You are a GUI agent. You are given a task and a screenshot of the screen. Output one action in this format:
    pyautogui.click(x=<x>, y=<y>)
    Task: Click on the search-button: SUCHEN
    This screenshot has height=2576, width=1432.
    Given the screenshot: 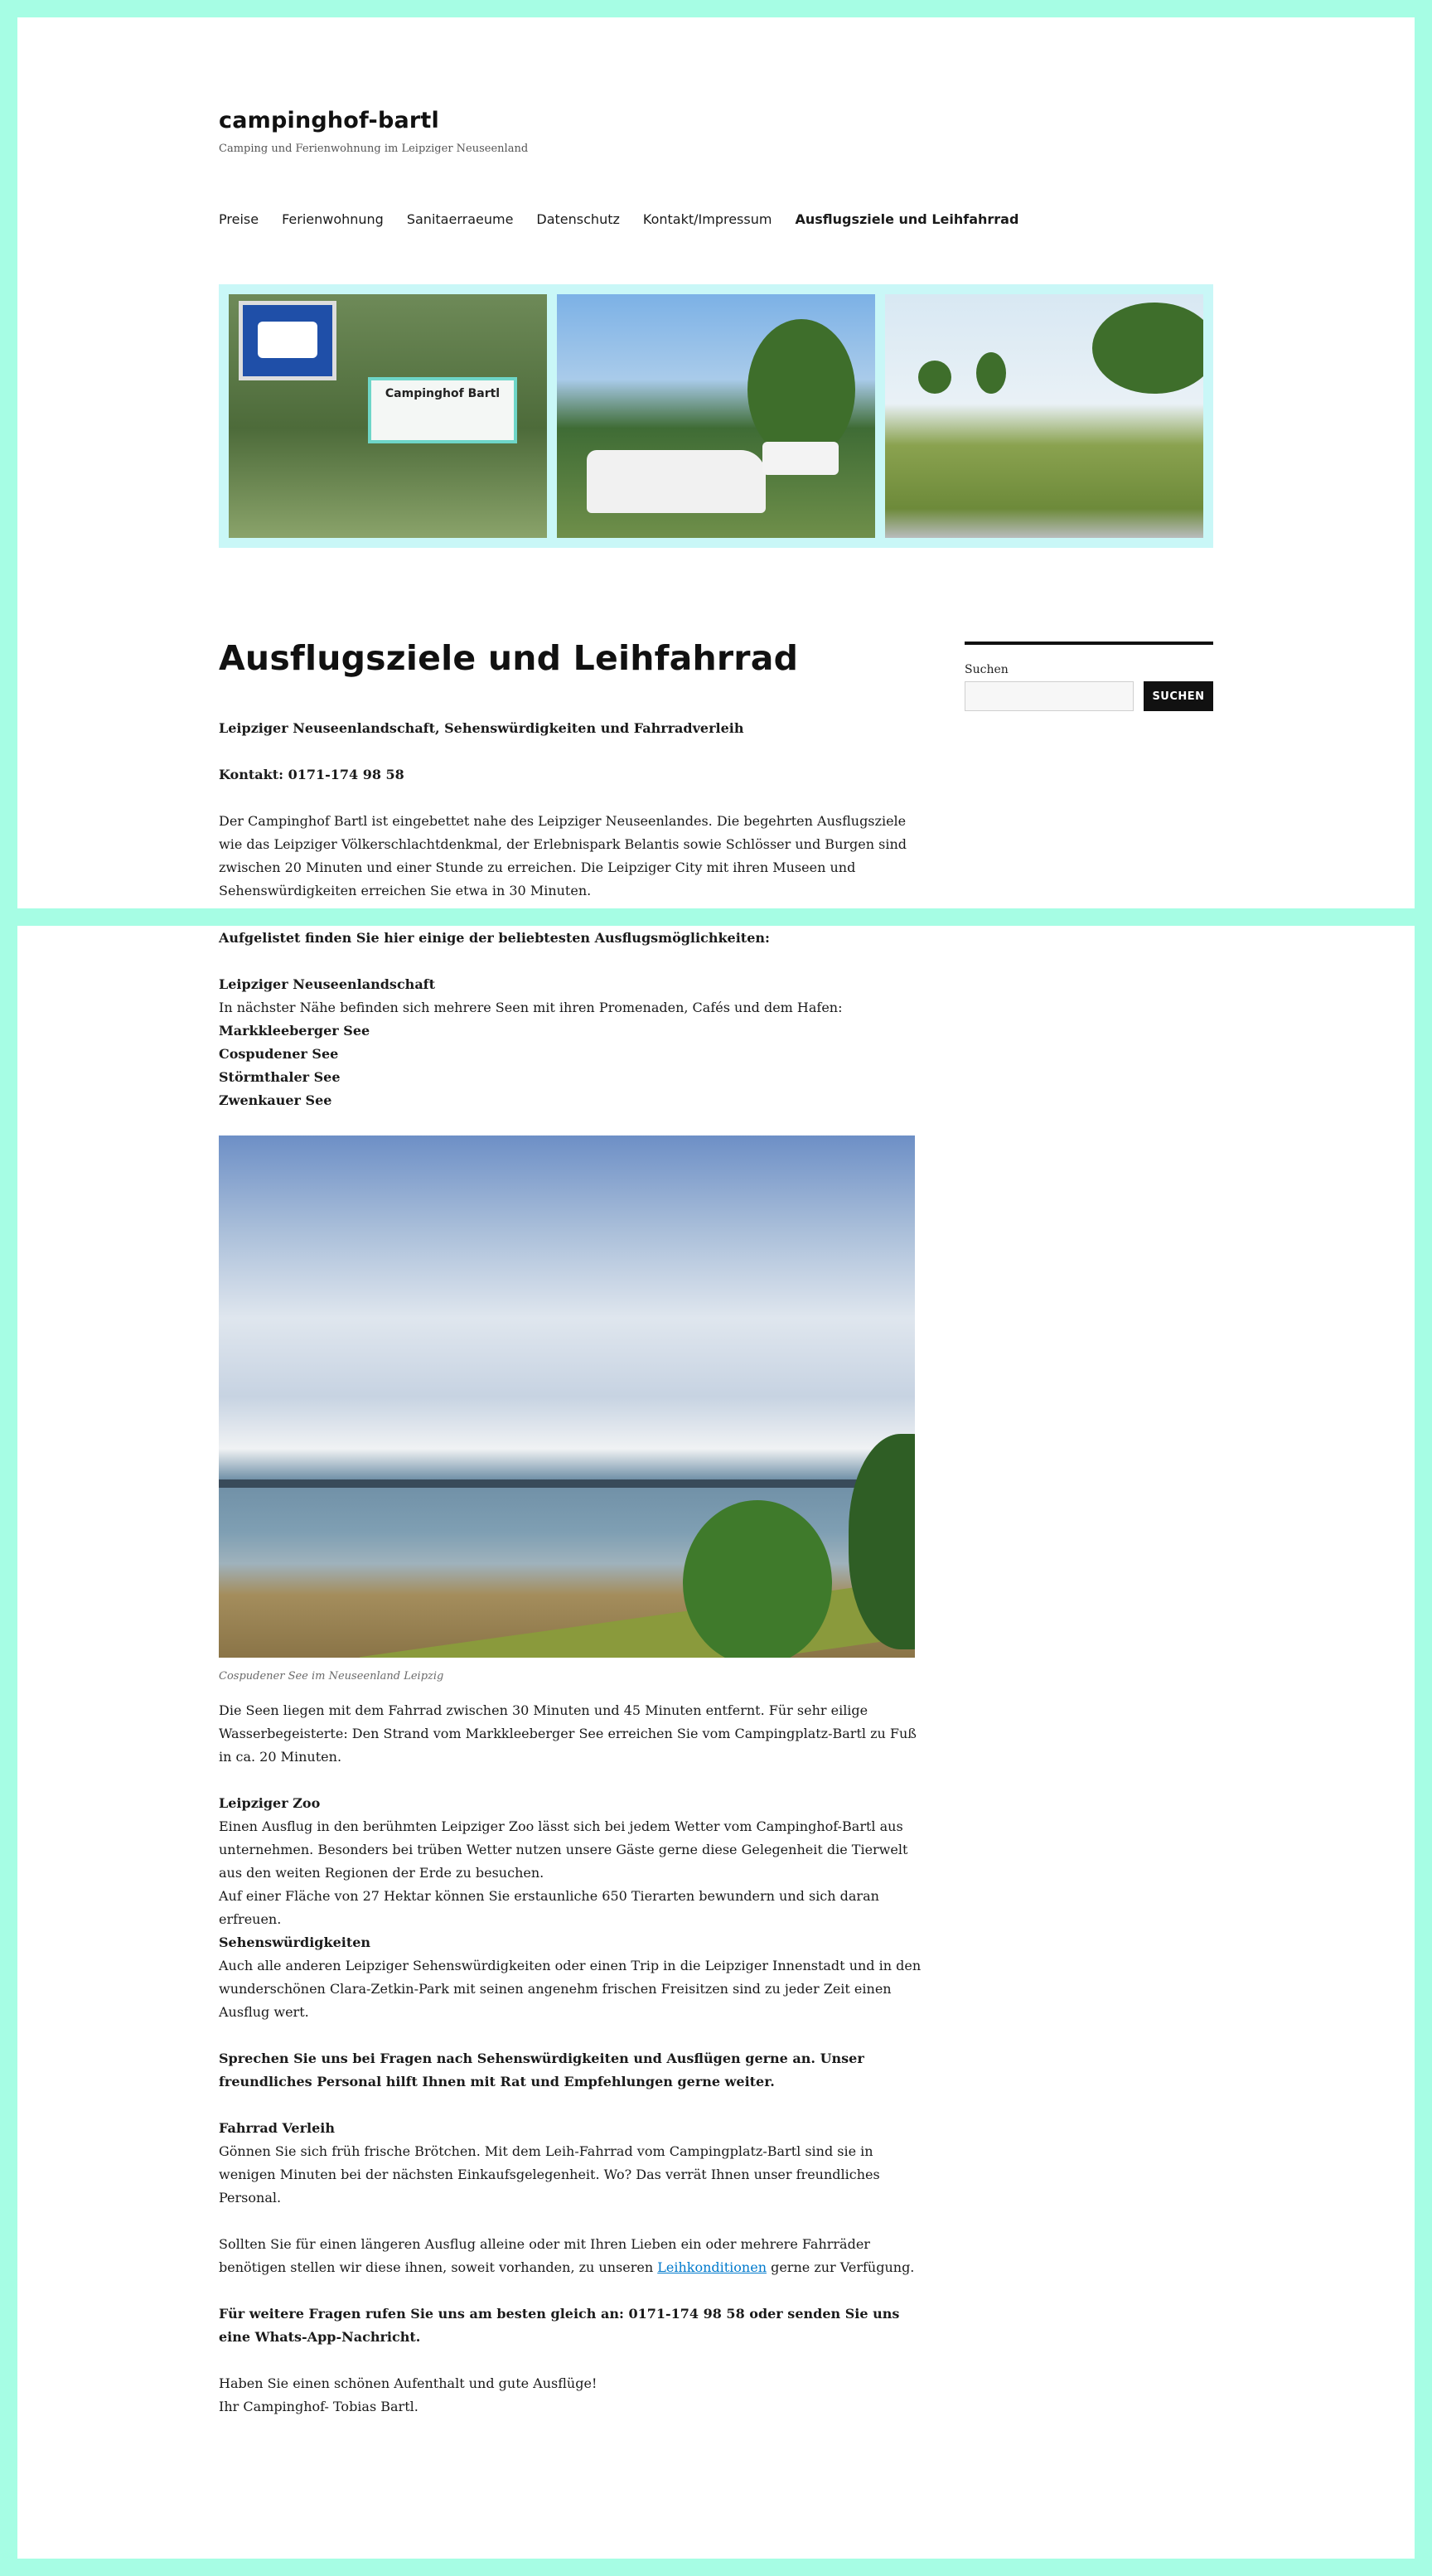 What is the action you would take?
    pyautogui.click(x=1179, y=696)
    